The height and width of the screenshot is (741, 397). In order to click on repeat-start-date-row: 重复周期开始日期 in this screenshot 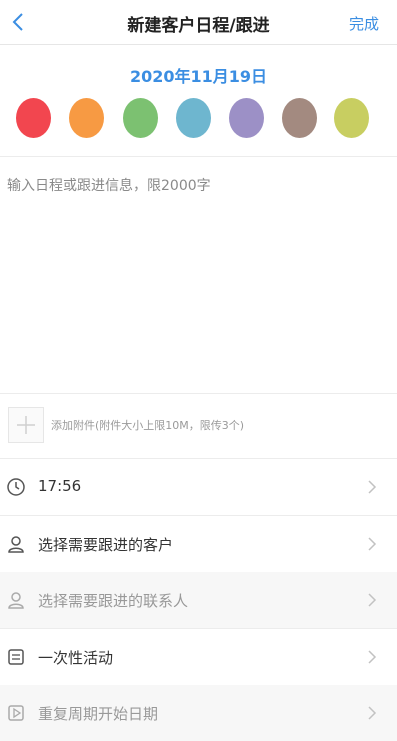, I will do `click(198, 713)`.